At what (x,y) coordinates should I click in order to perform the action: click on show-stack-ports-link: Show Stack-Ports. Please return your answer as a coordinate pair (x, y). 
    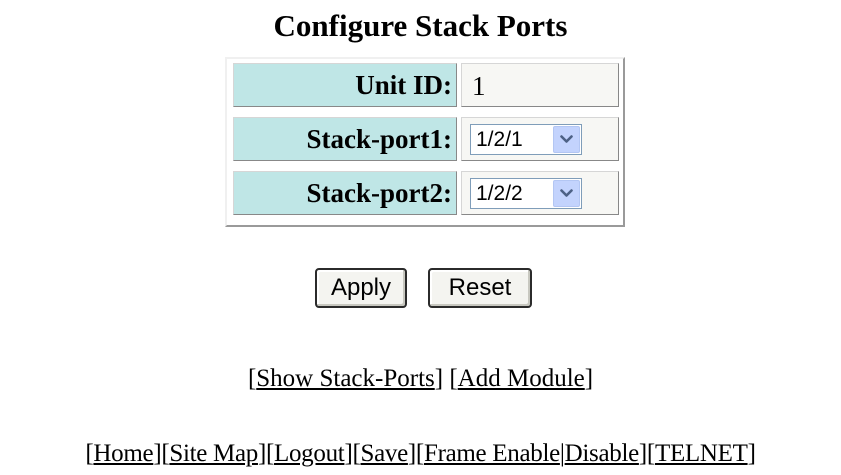
    Looking at the image, I should click on (345, 378).